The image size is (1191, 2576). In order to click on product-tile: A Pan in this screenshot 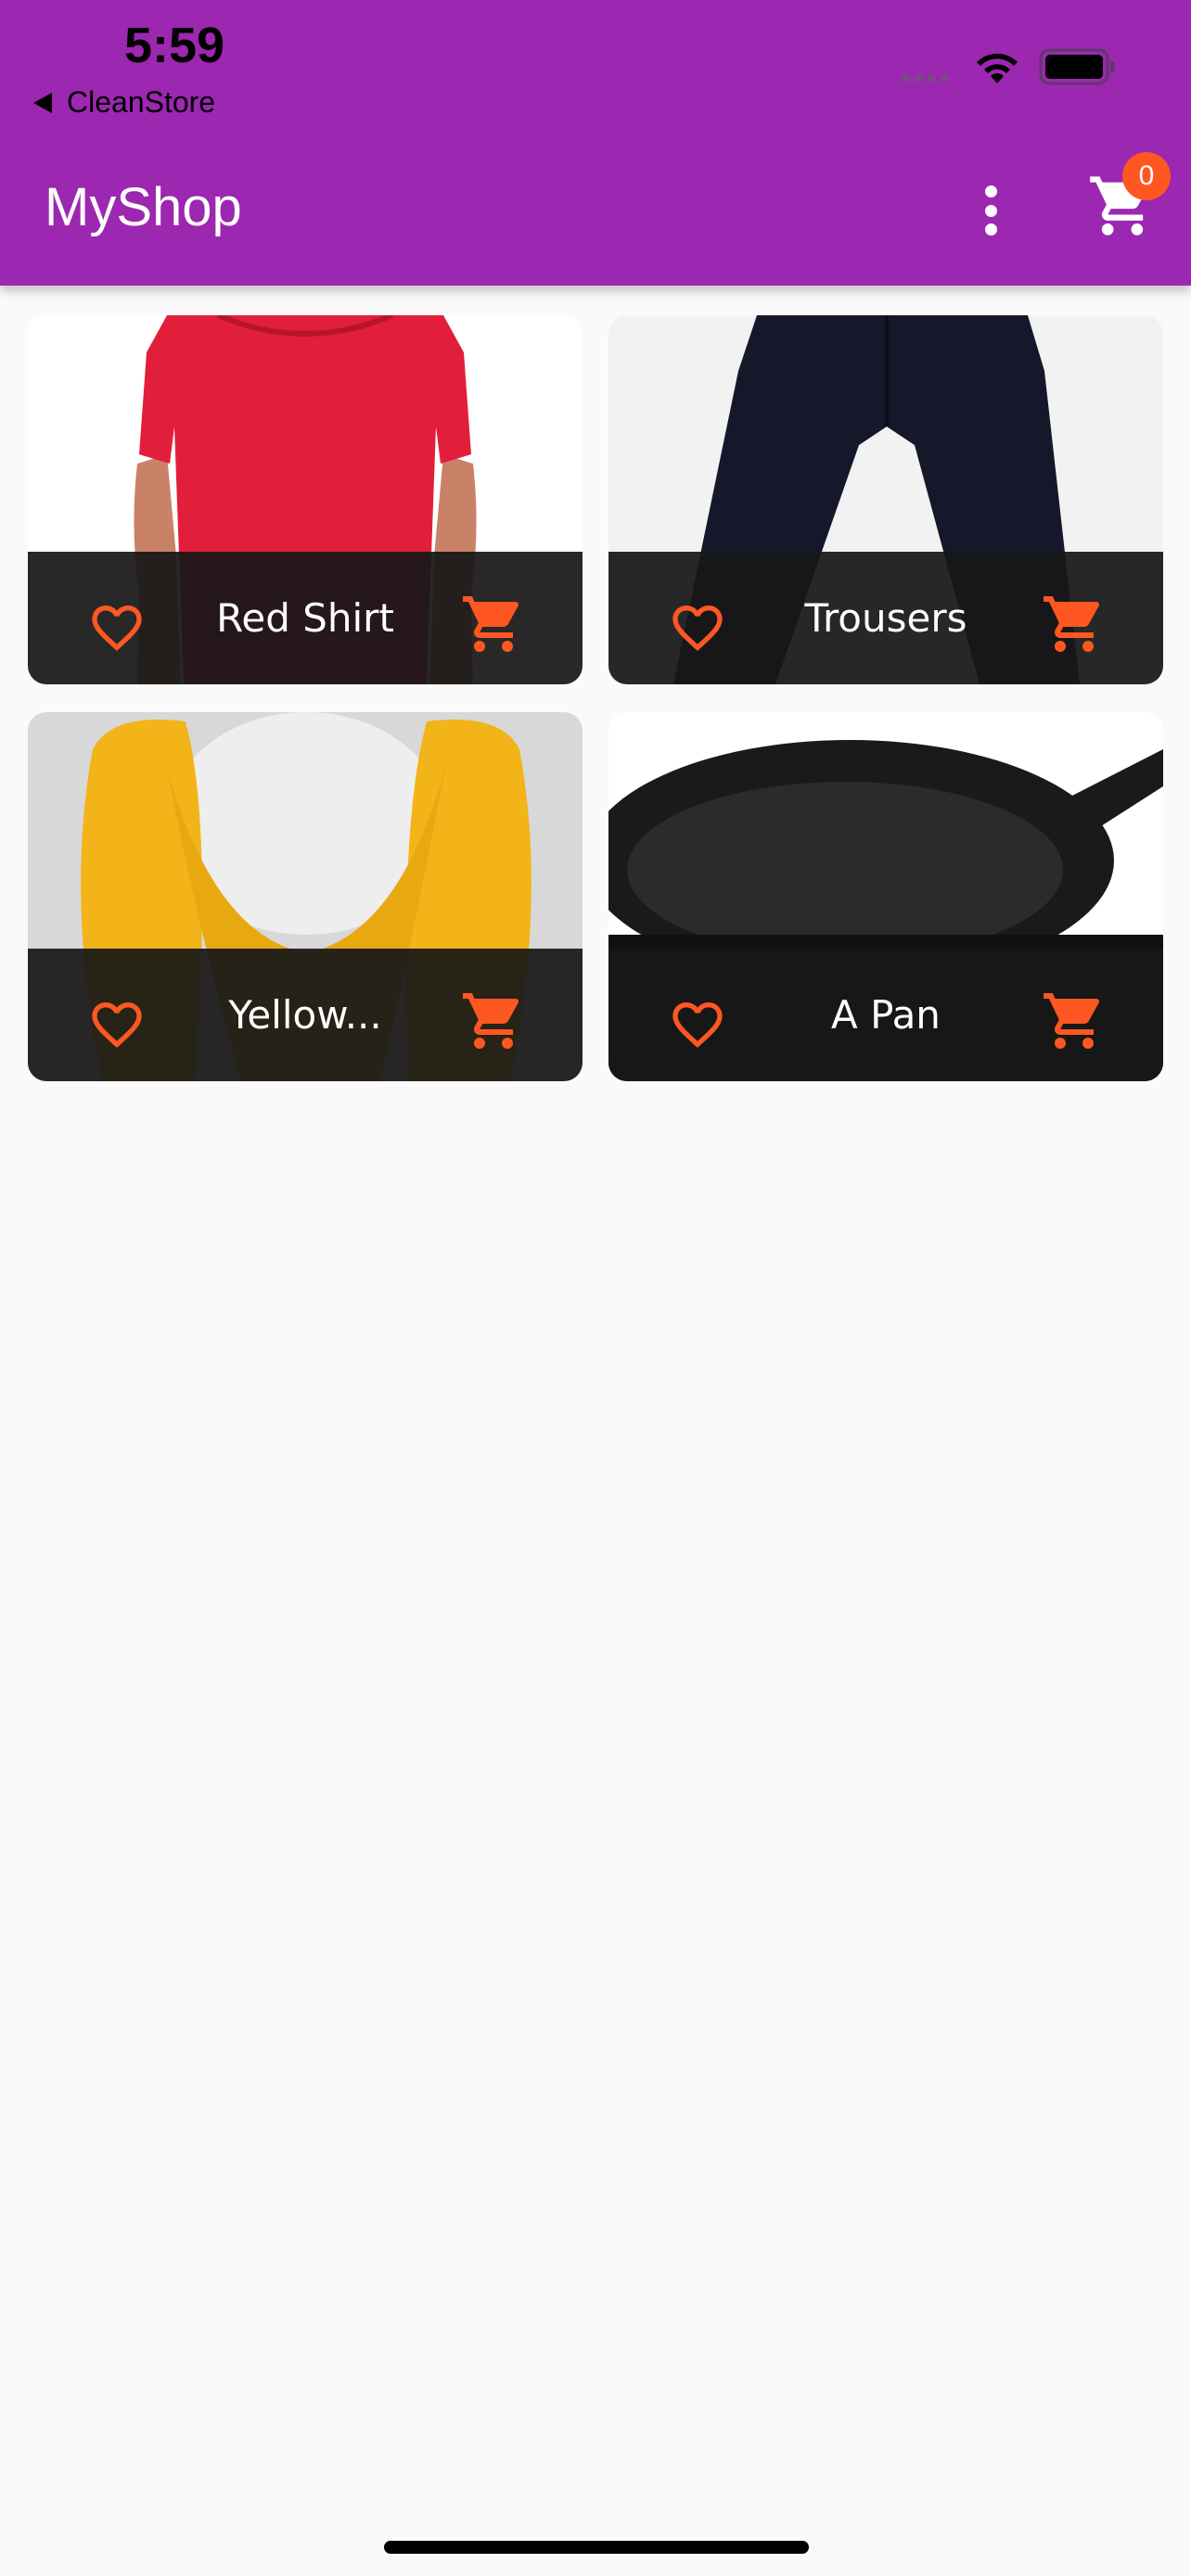, I will do `click(885, 896)`.